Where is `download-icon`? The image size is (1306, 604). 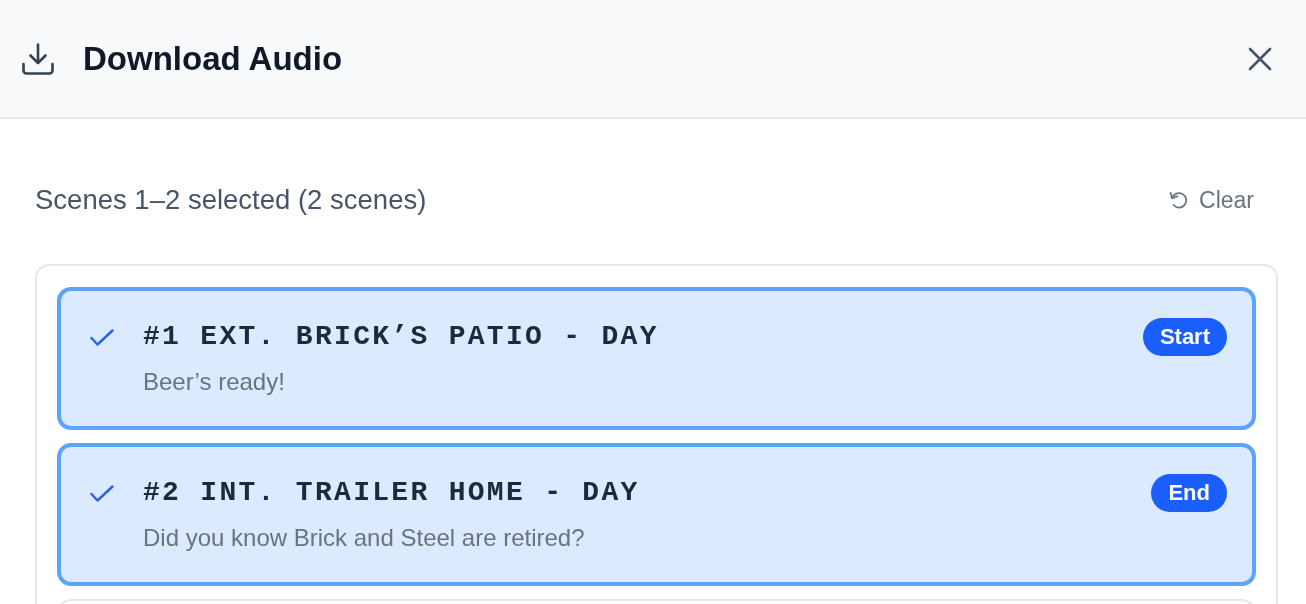
download-icon is located at coordinates (38, 58).